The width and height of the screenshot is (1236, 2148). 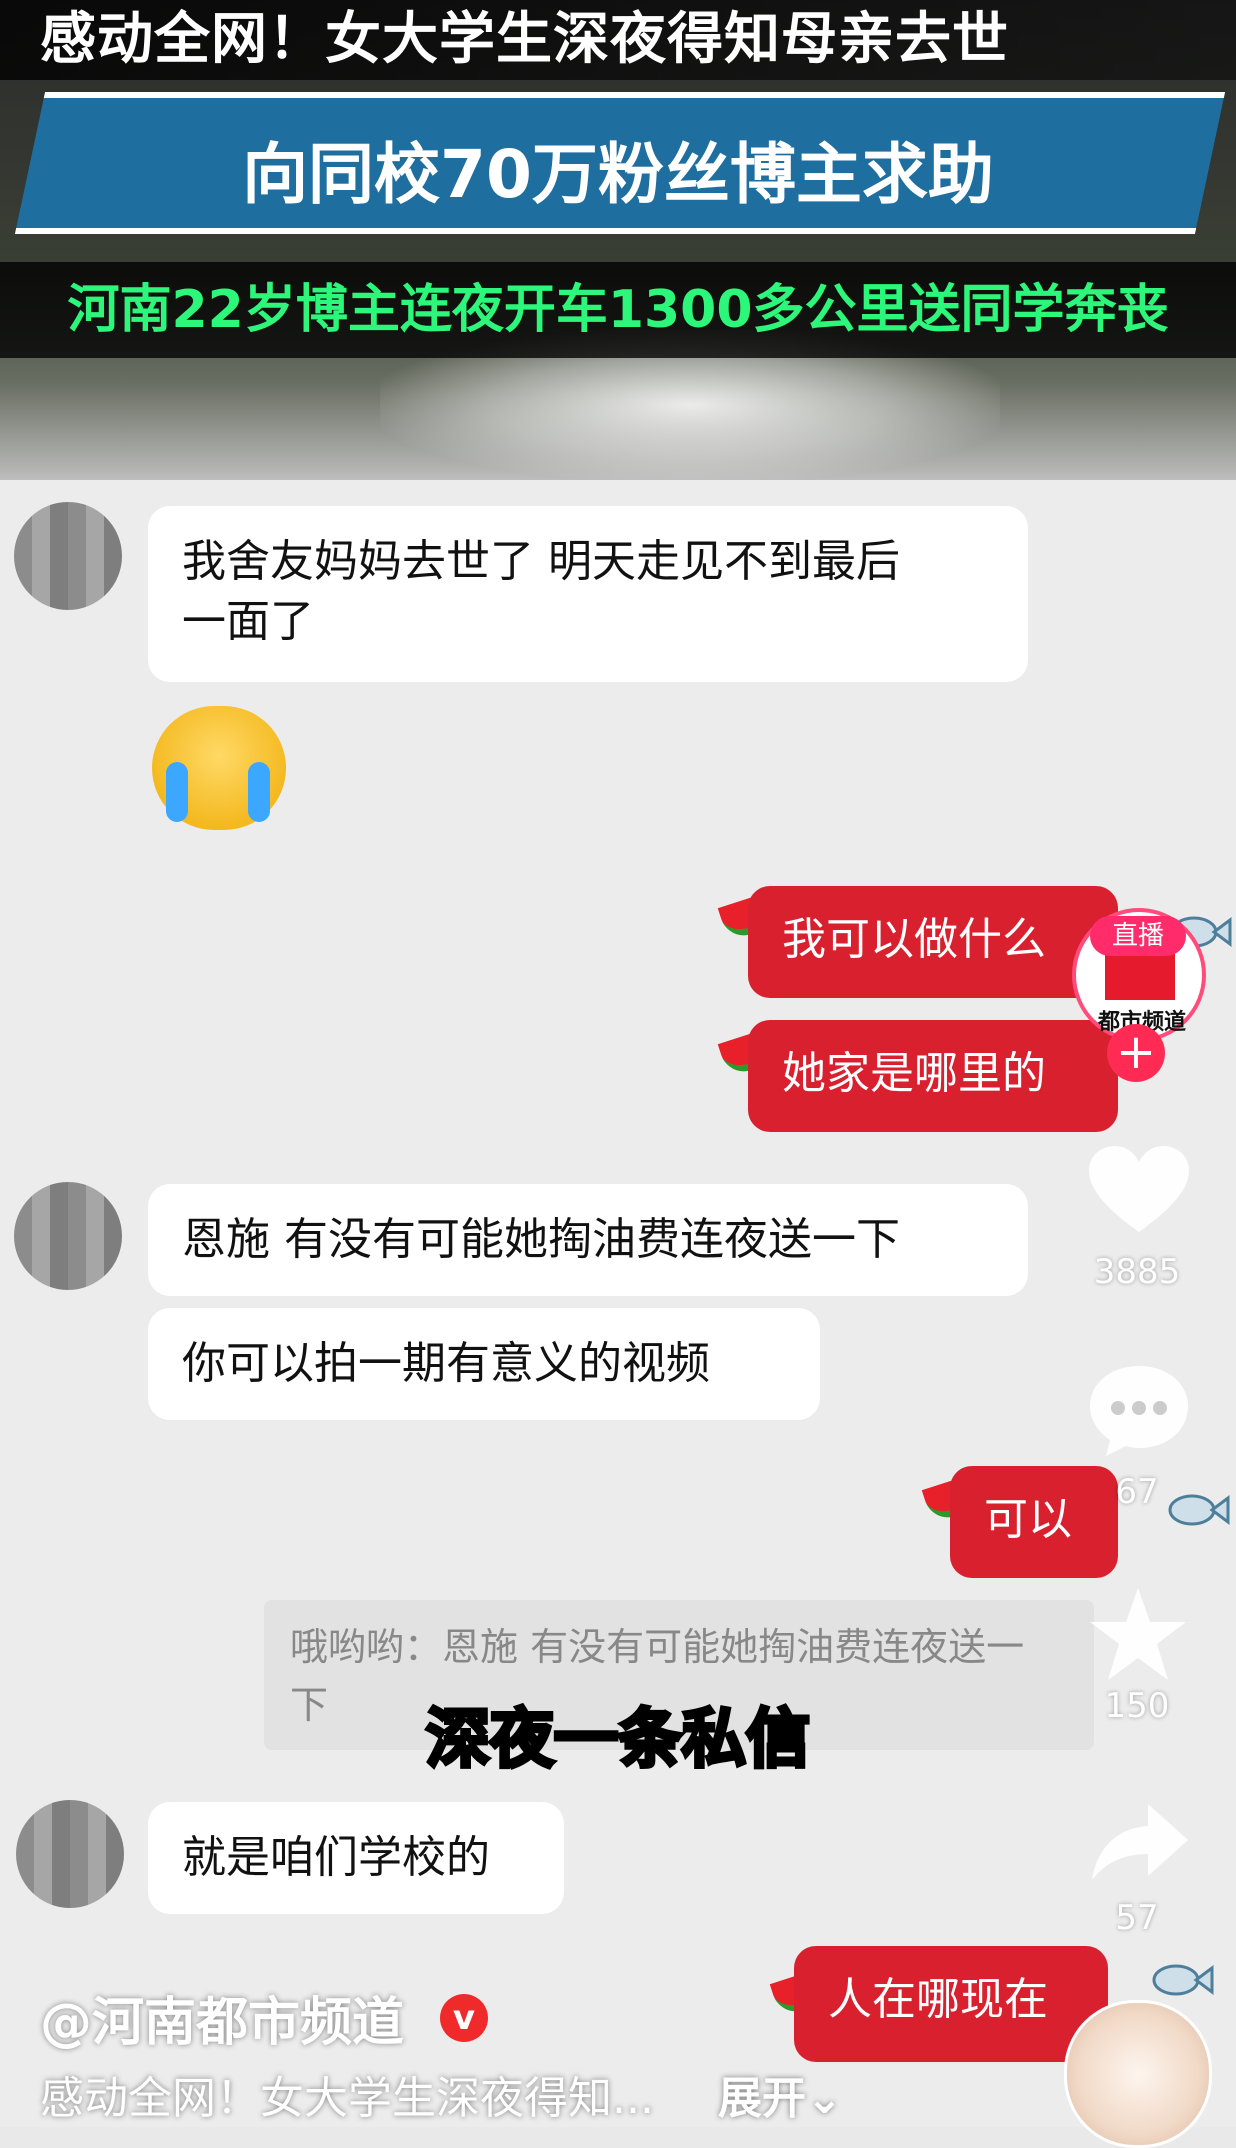 What do you see at coordinates (1136, 1053) in the screenshot?
I see `follow-button: +` at bounding box center [1136, 1053].